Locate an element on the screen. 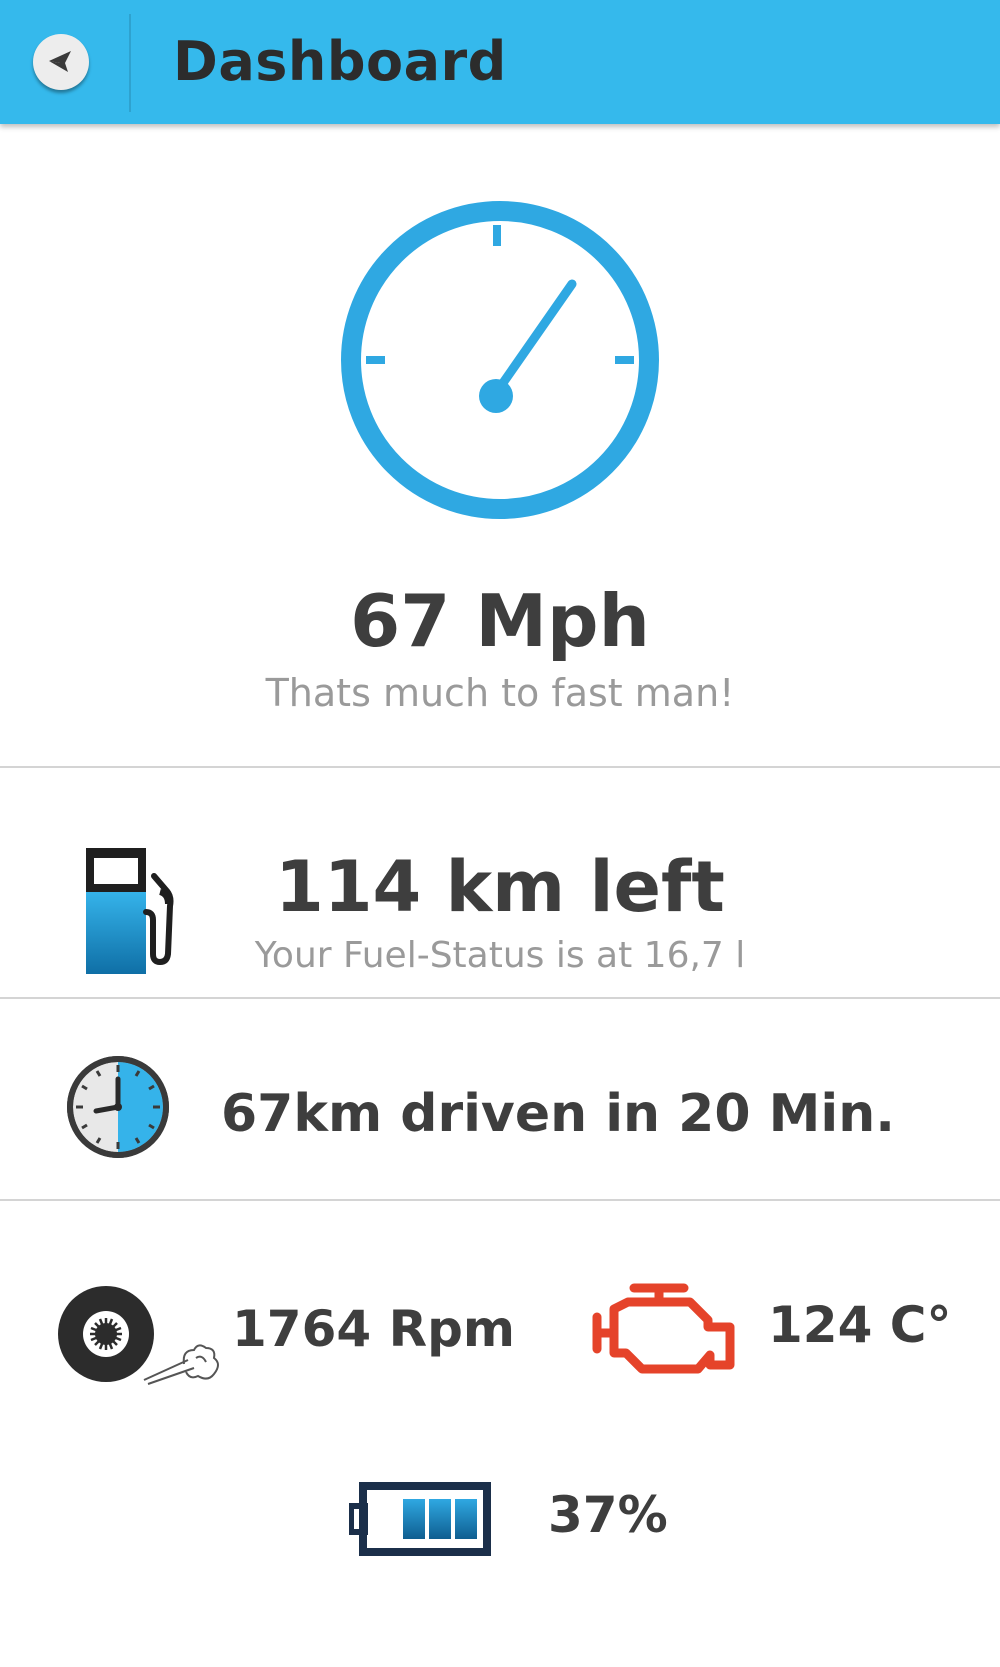 This screenshot has height=1667, width=1000. fuel-pump-icon is located at coordinates (130, 911).